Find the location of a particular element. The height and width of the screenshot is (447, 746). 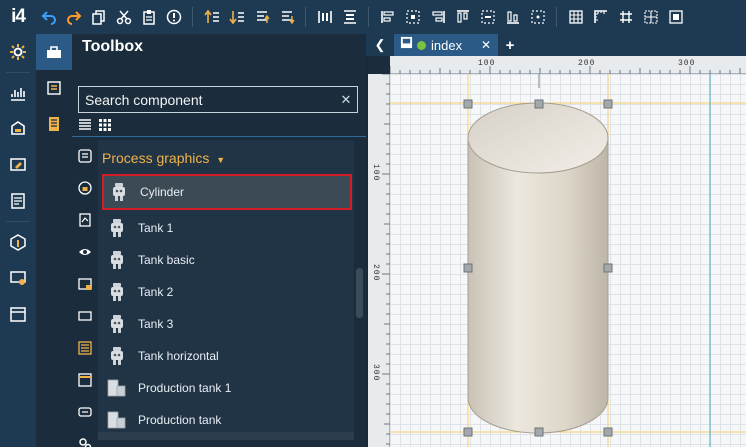

send-backward-icon is located at coordinates (287, 17).